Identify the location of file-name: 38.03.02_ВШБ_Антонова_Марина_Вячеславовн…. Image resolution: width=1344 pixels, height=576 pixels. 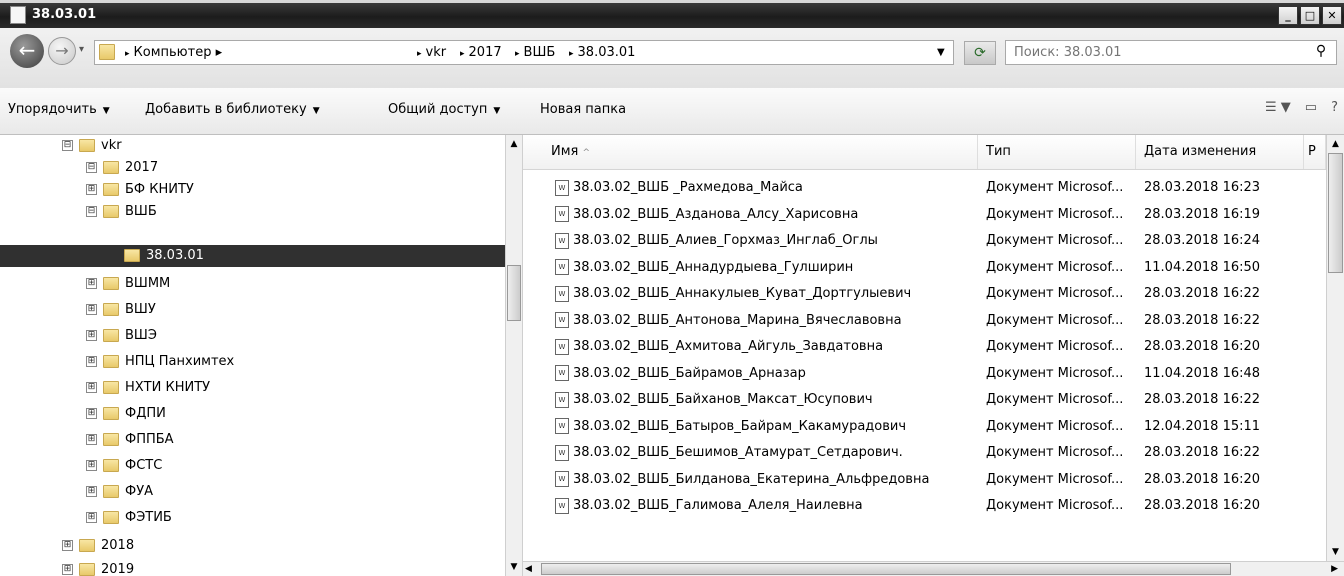
(737, 320).